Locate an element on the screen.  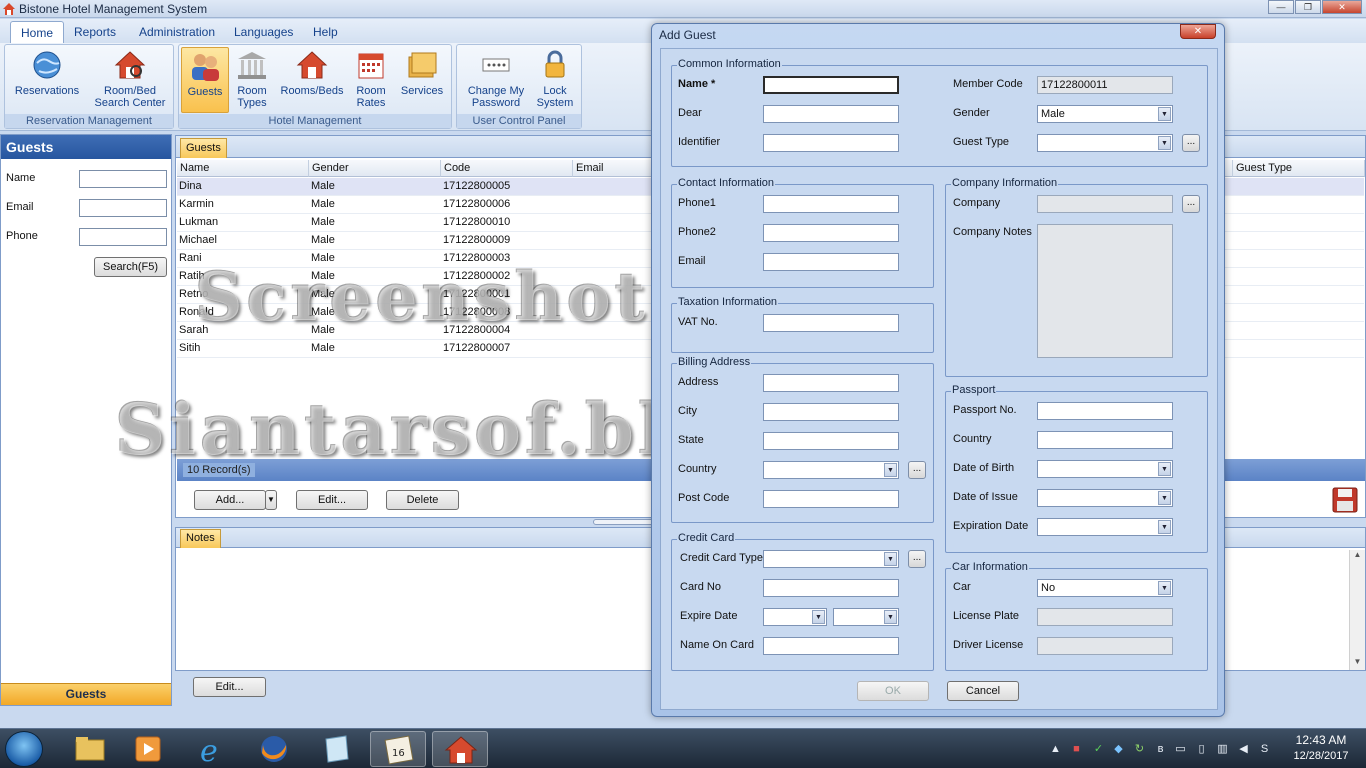
identifier-input is located at coordinates (831, 143).